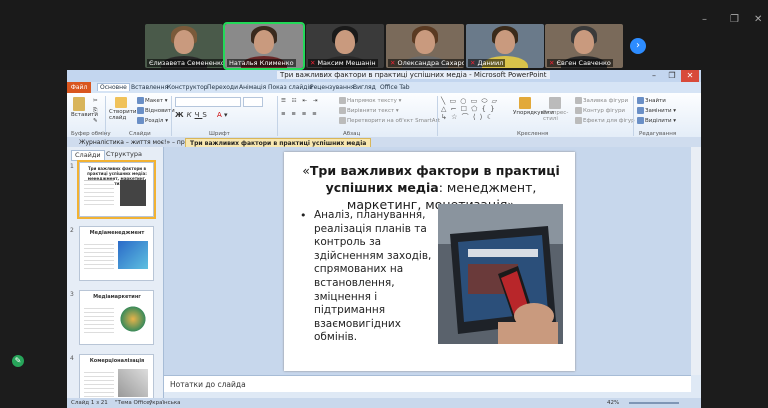  I want to click on participant-name-text: Даниил, so click(490, 63).